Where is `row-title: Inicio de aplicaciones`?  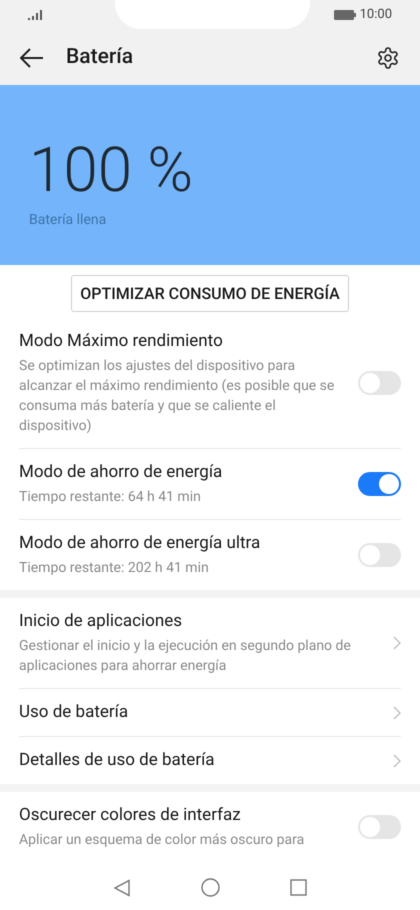 row-title: Inicio de aplicaciones is located at coordinates (101, 621).